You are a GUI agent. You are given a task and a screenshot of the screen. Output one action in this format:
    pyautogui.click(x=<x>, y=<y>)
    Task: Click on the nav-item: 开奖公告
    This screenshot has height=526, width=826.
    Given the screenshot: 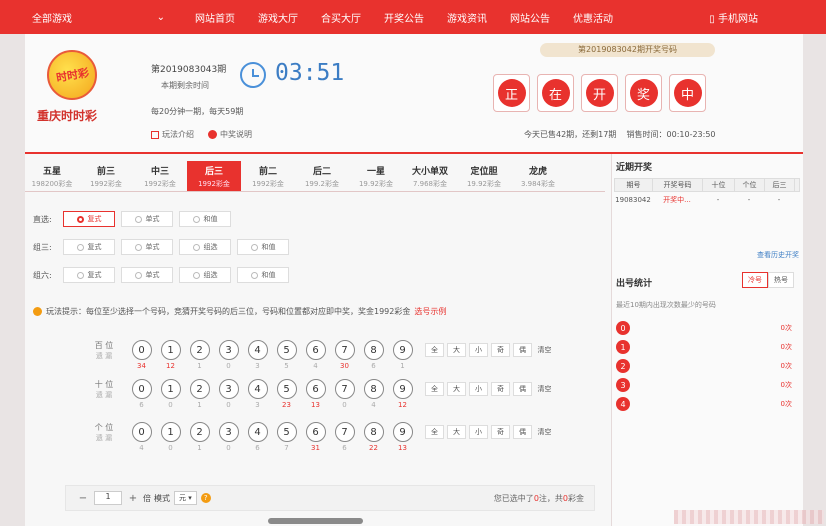 What is the action you would take?
    pyautogui.click(x=404, y=17)
    